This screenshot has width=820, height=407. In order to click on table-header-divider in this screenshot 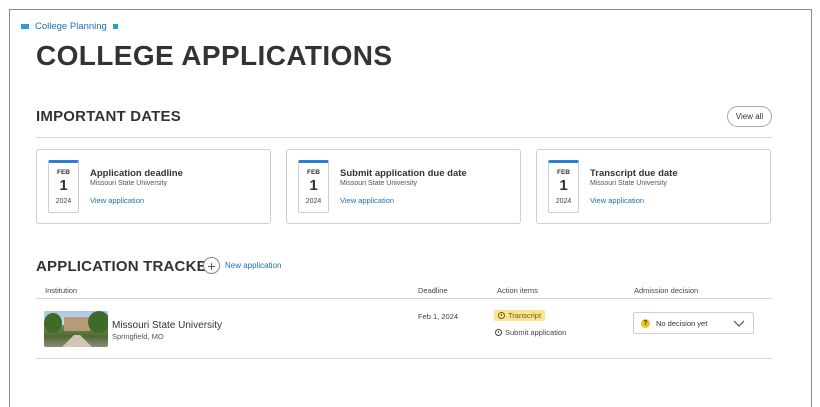, I will do `click(404, 298)`.